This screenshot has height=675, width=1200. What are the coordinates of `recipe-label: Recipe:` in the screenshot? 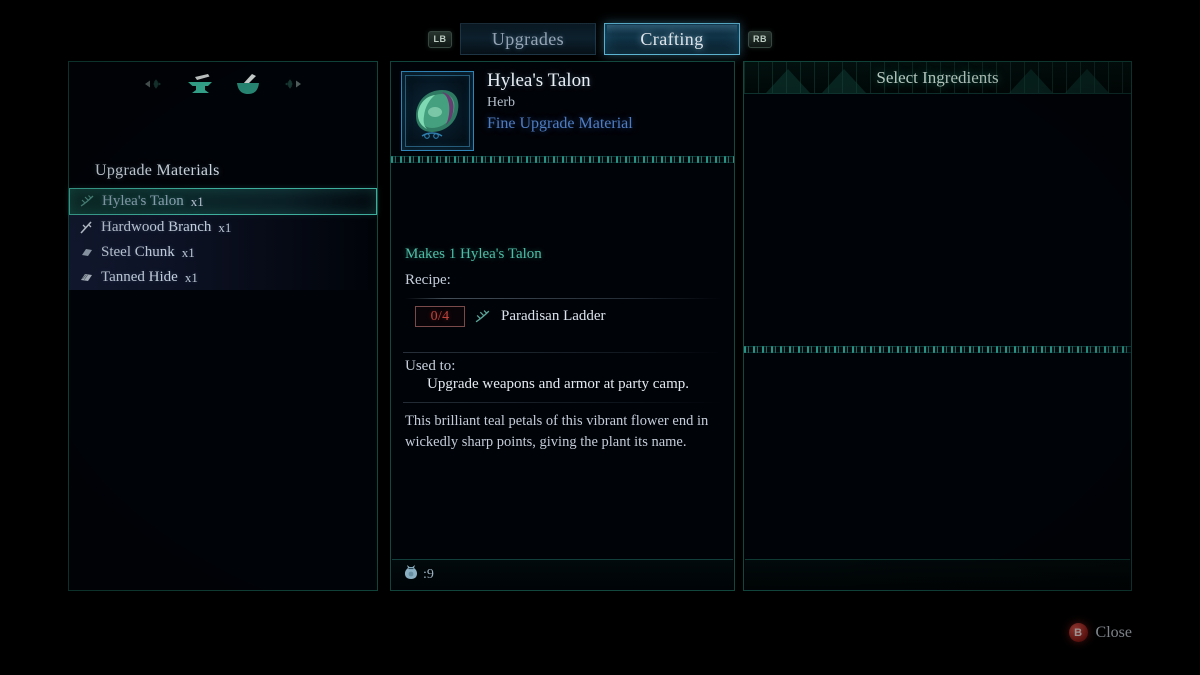 It's located at (428, 280).